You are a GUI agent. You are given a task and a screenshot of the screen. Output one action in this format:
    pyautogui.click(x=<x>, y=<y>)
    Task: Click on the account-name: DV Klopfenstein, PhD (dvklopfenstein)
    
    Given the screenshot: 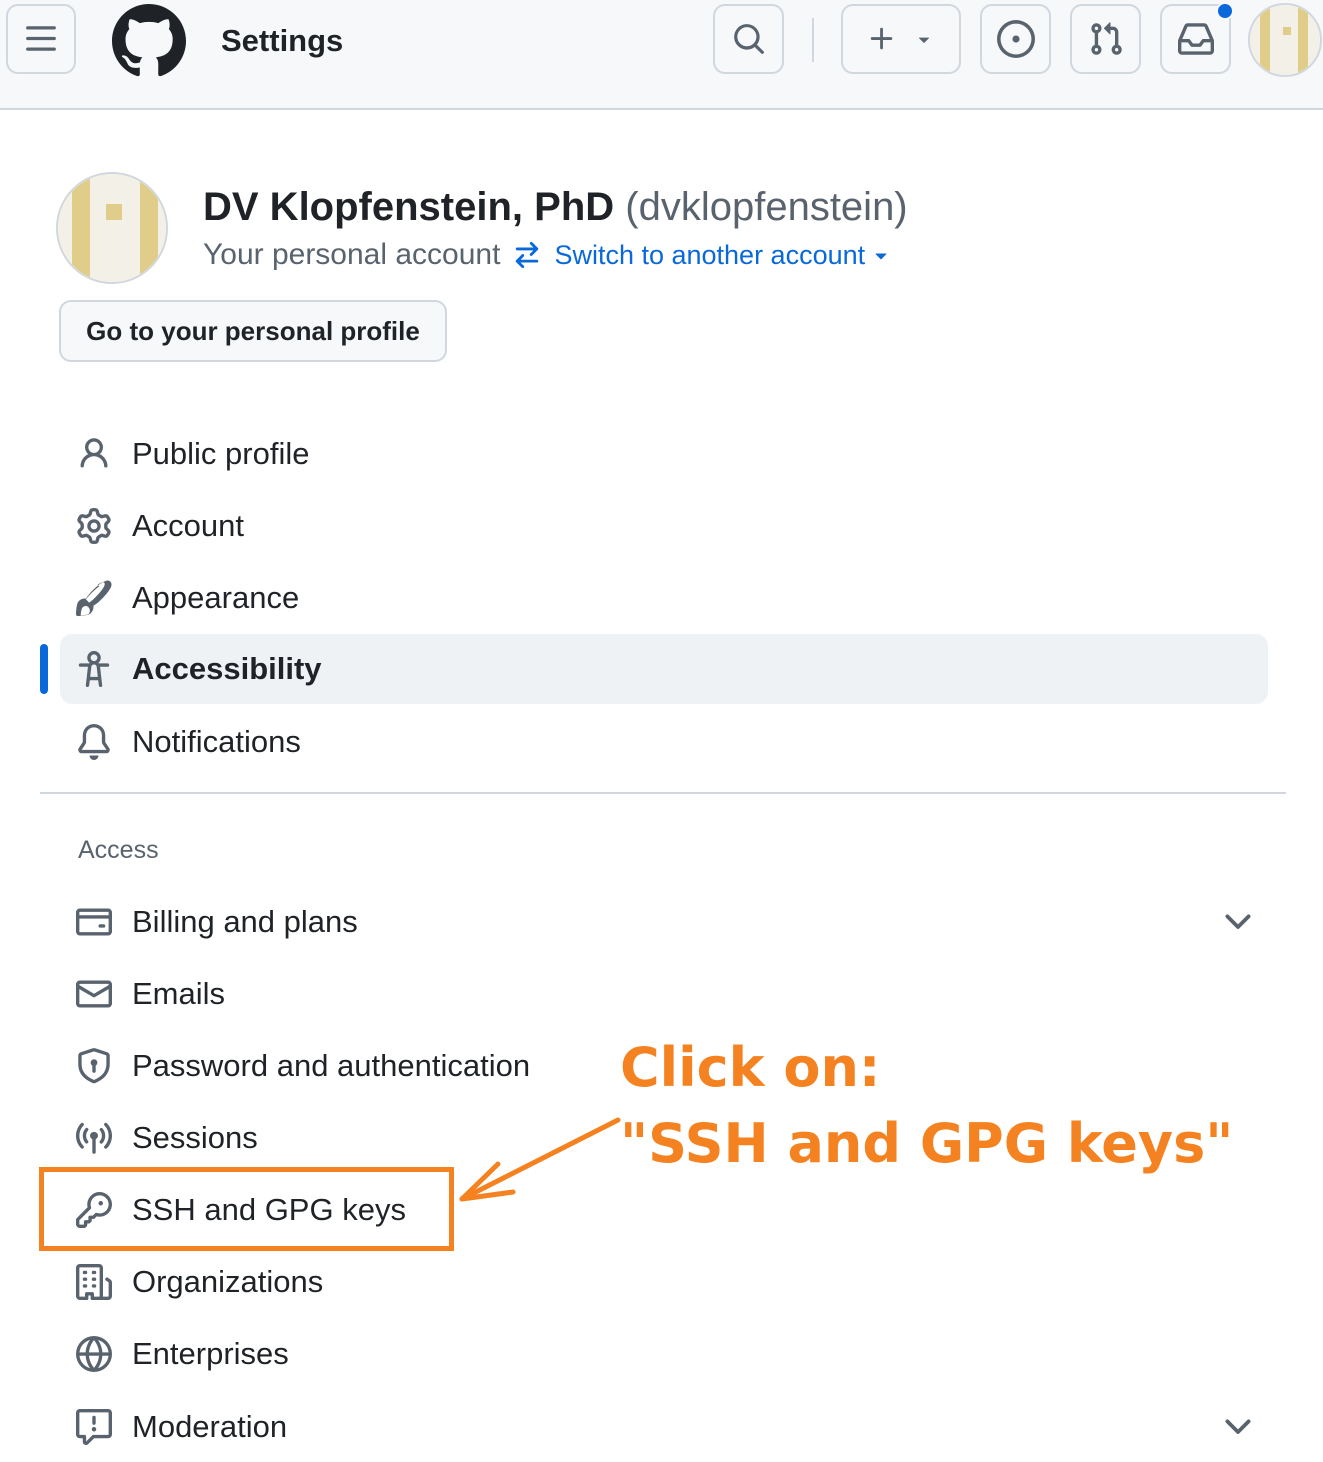 What is the action you would take?
    pyautogui.click(x=555, y=207)
    